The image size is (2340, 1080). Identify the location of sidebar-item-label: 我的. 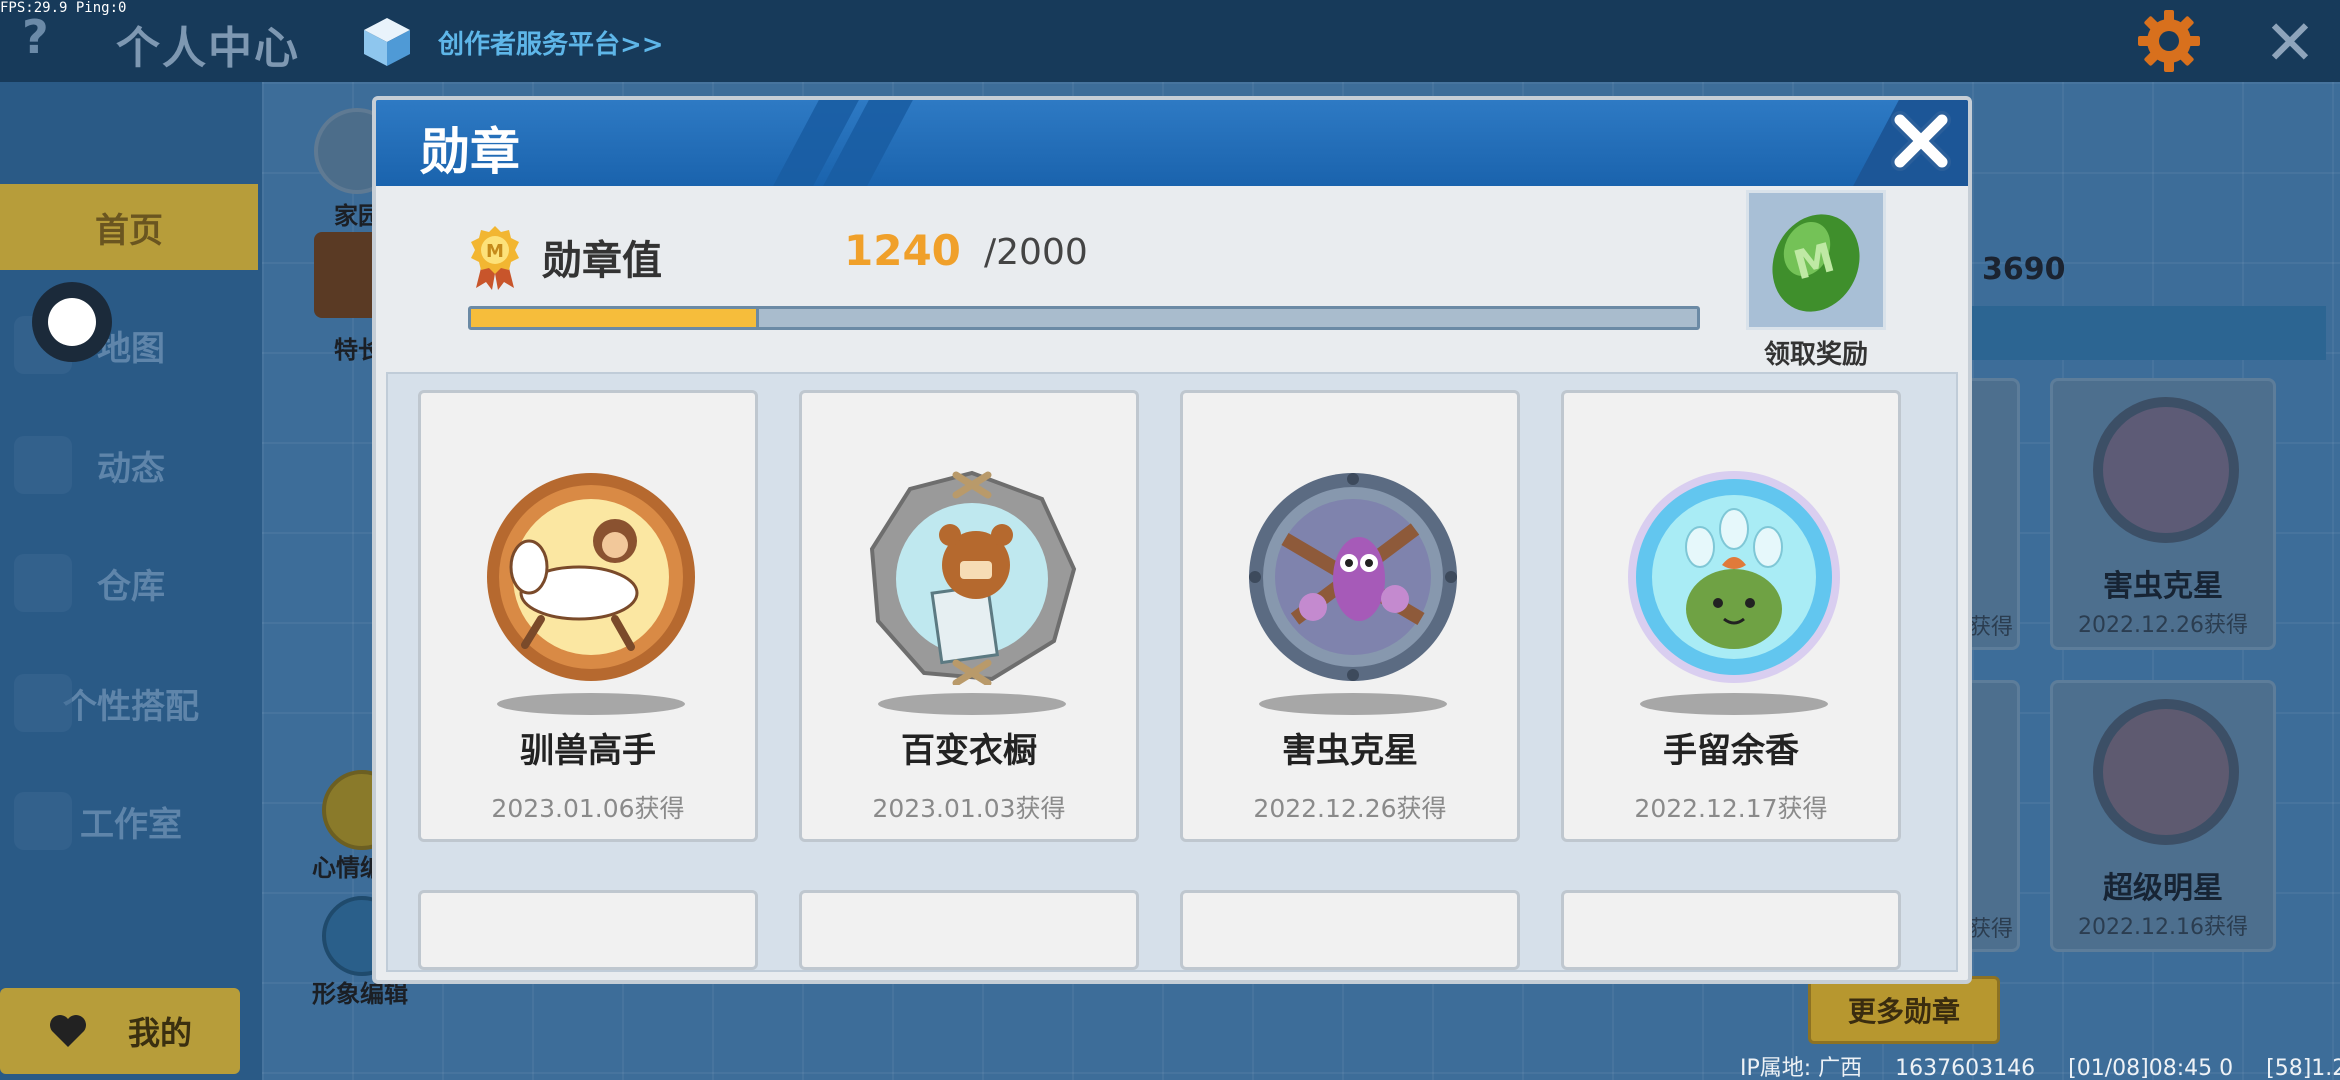
(159, 1033).